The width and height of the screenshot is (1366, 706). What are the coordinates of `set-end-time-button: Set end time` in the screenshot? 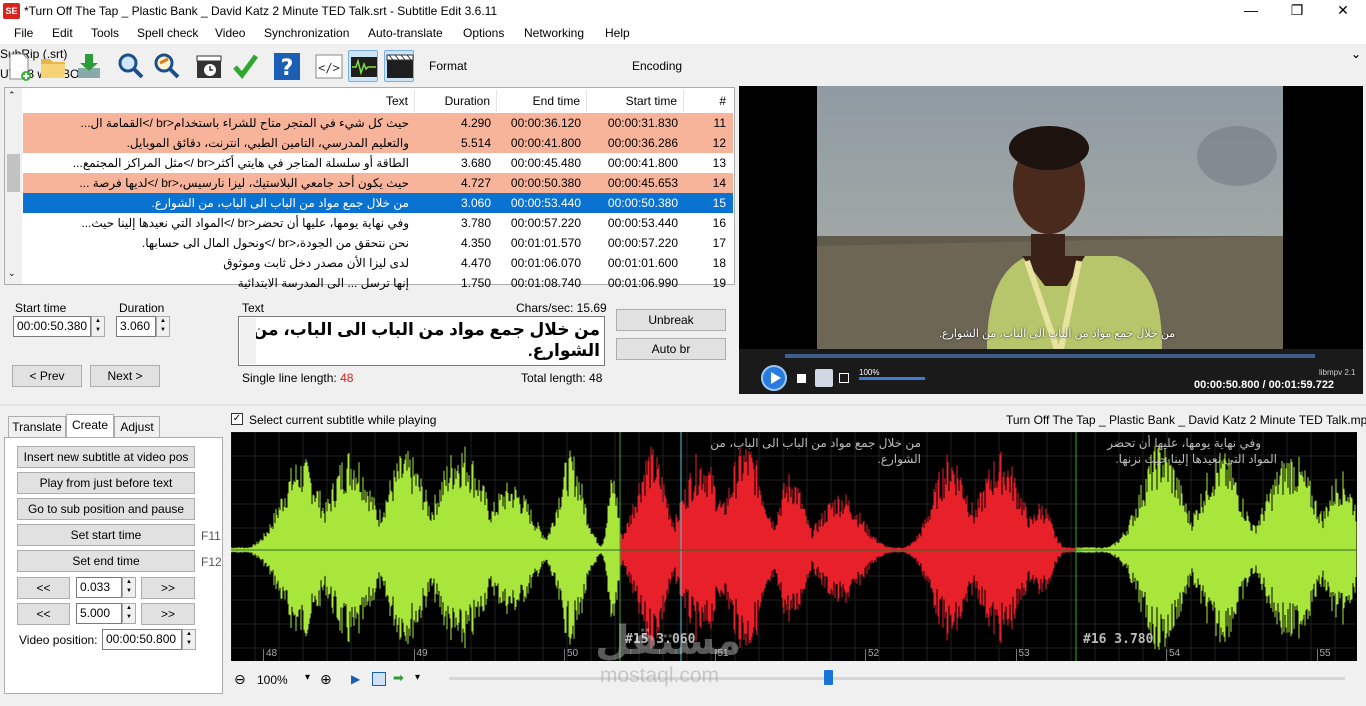 It's located at (106, 561).